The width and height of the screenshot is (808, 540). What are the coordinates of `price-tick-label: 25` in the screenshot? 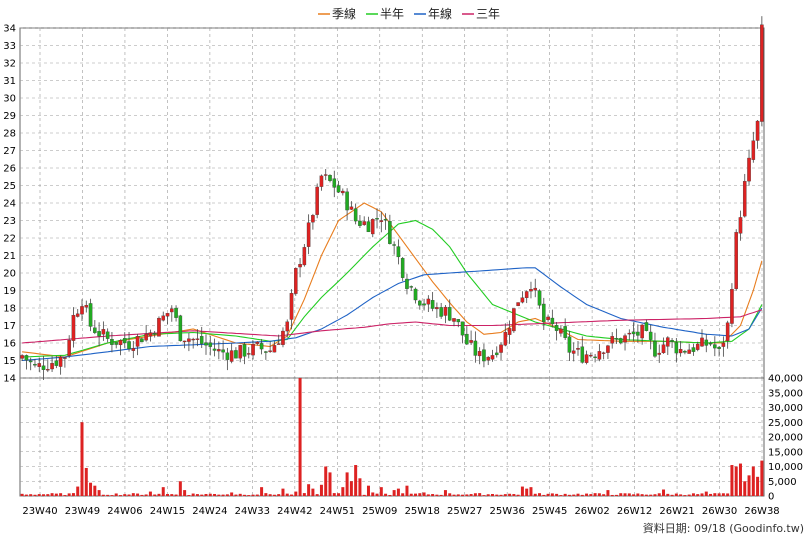 It's located at (9, 186).